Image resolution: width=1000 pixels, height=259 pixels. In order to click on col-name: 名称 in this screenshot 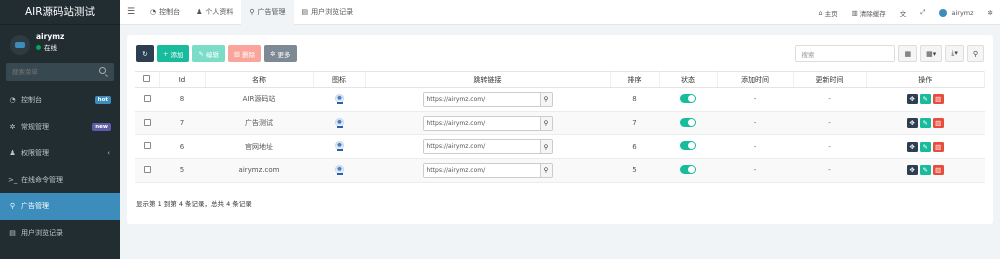, I will do `click(259, 79)`.